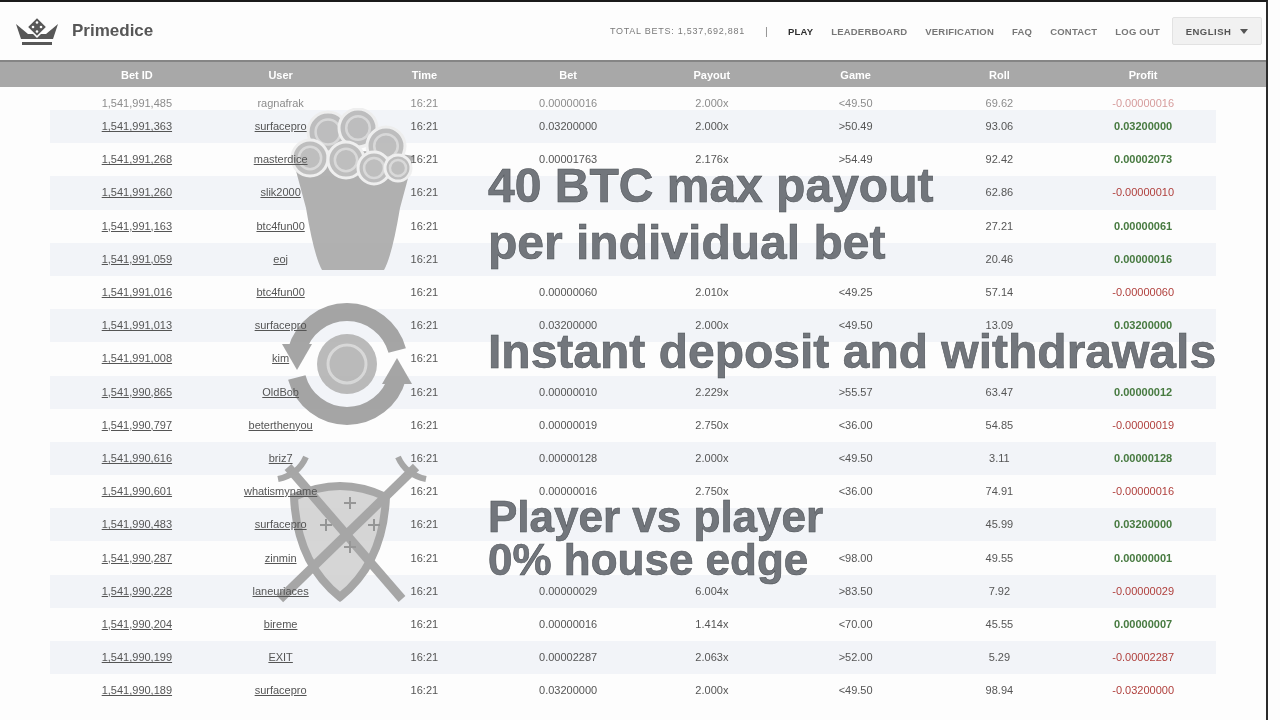 This screenshot has width=1280, height=720. I want to click on bet-amount: 0.00000016, so click(568, 624).